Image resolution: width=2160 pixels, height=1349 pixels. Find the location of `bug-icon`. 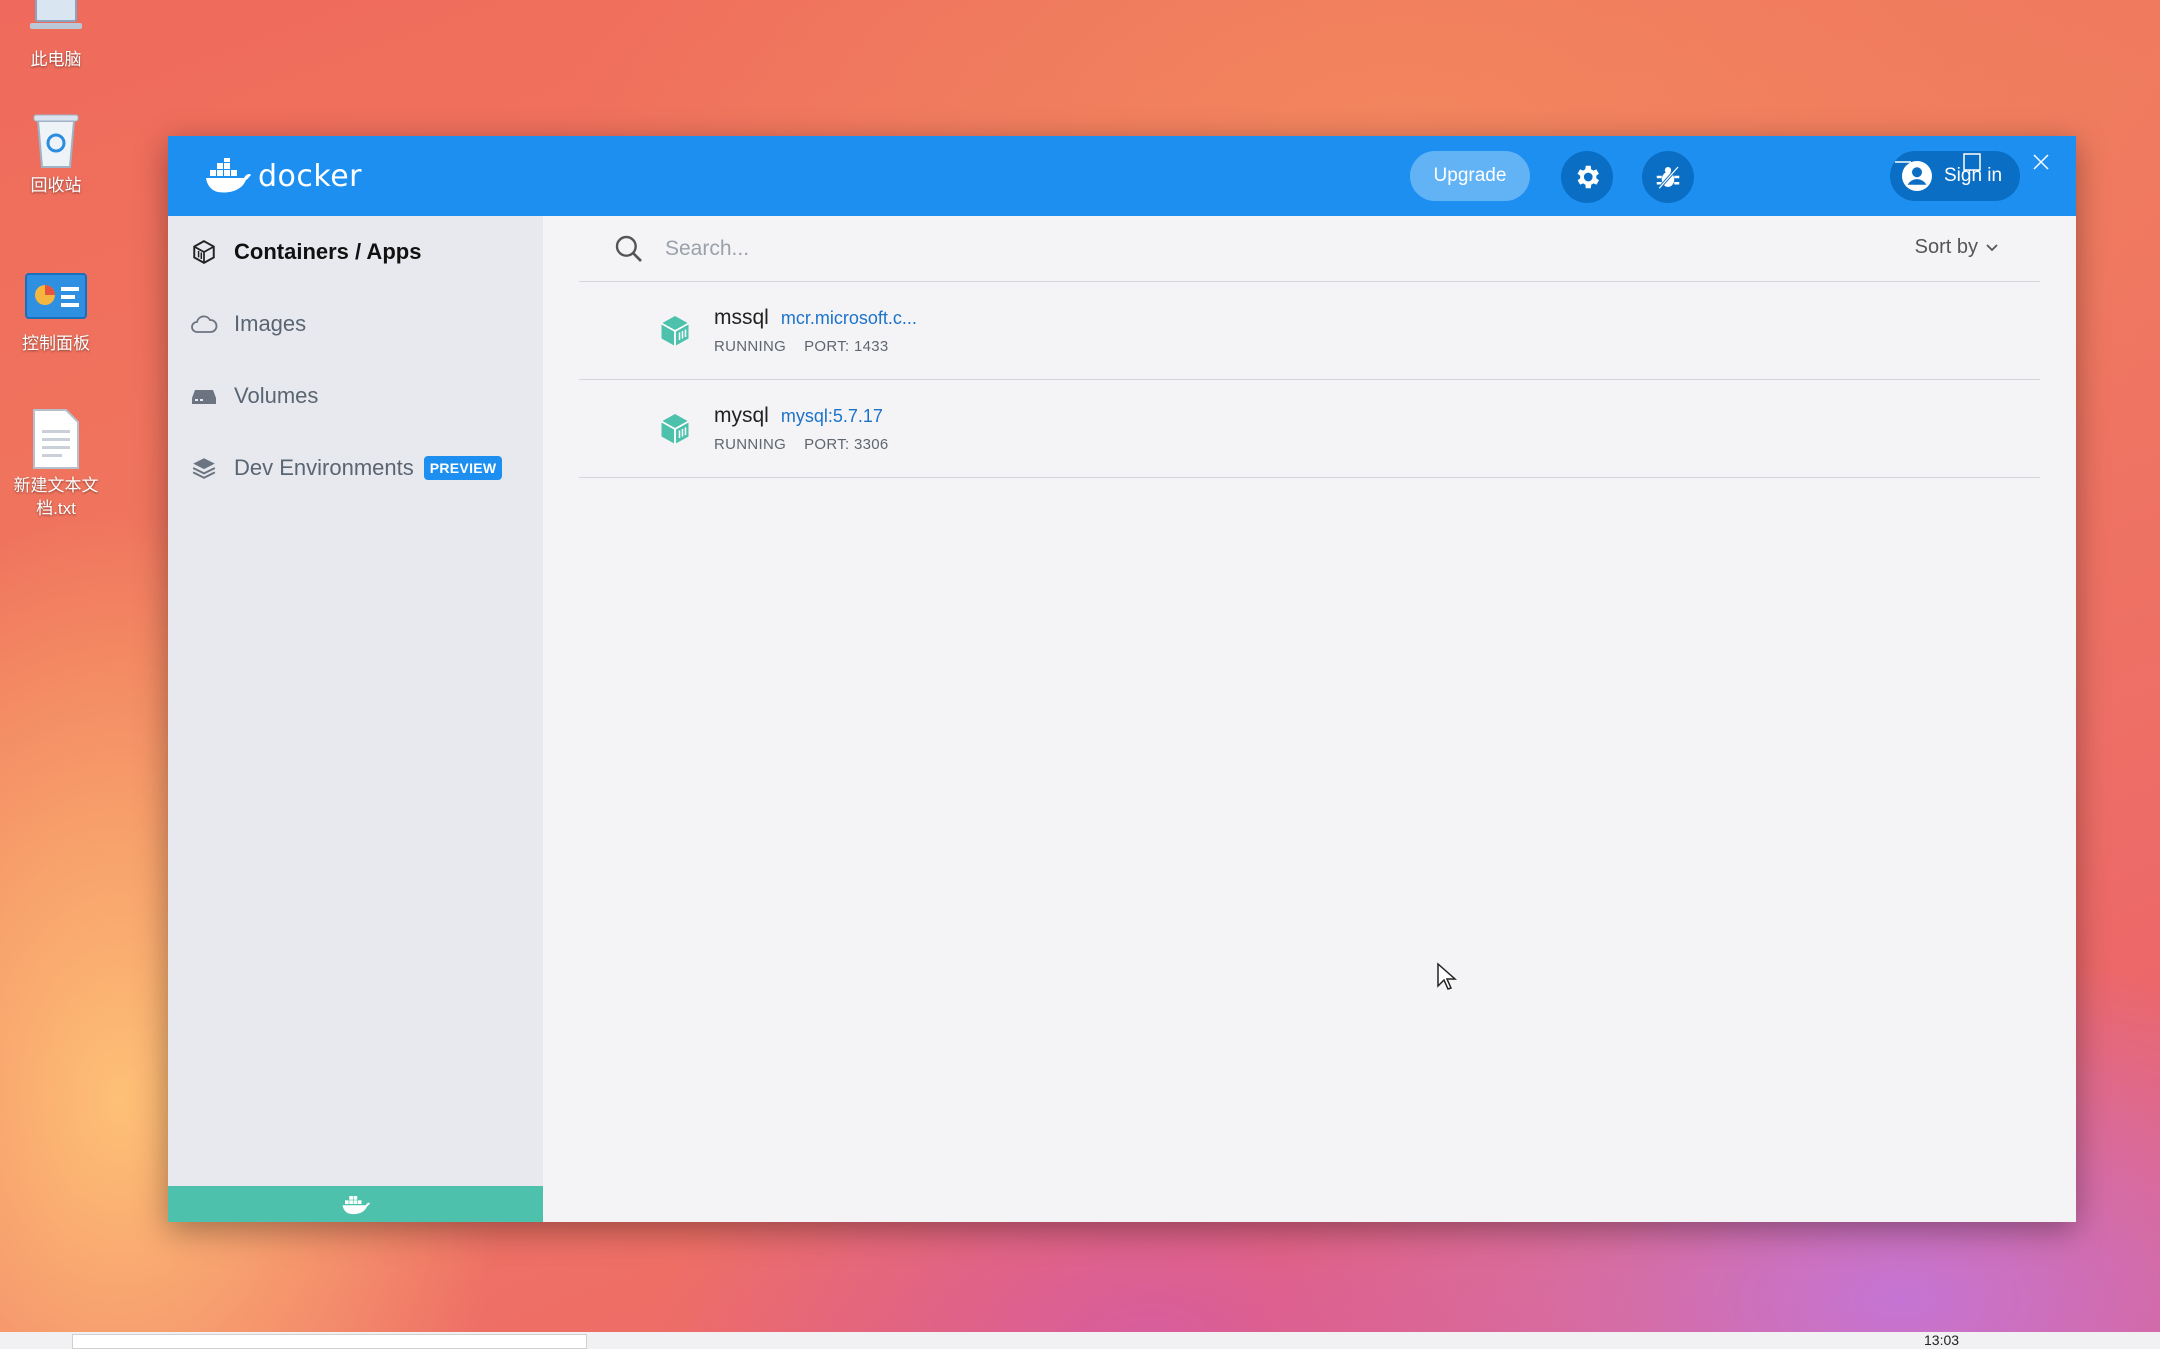

bug-icon is located at coordinates (1668, 177).